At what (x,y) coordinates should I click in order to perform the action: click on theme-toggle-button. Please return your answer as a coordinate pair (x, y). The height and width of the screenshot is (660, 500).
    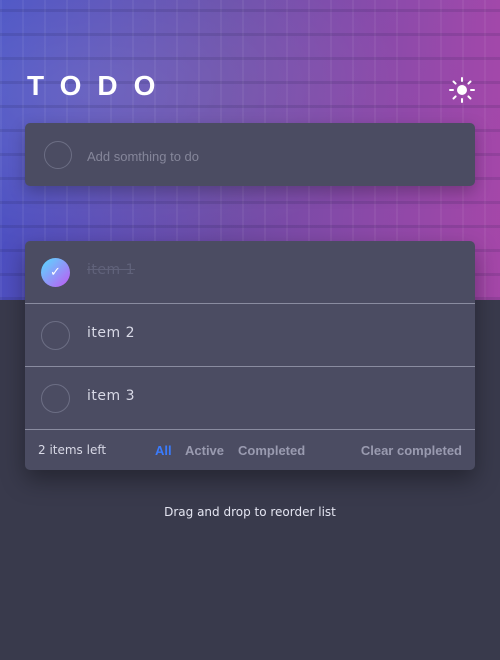
    Looking at the image, I should click on (462, 90).